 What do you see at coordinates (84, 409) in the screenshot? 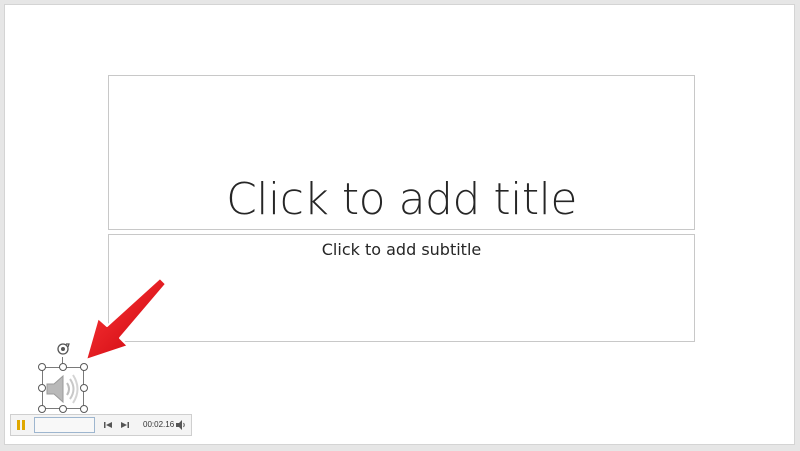
I see `resize-handle-se` at bounding box center [84, 409].